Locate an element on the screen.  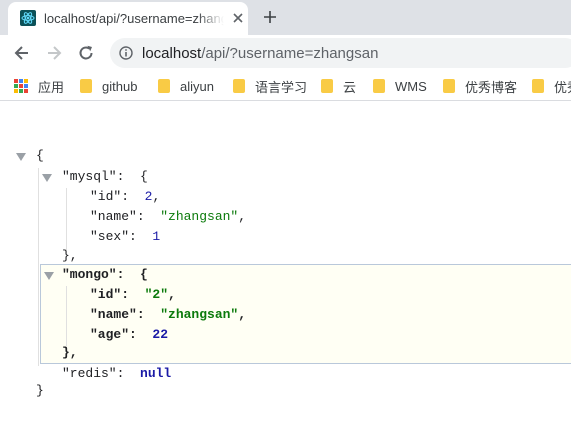
json-key-mysql: "mysql": { is located at coordinates (105, 177).